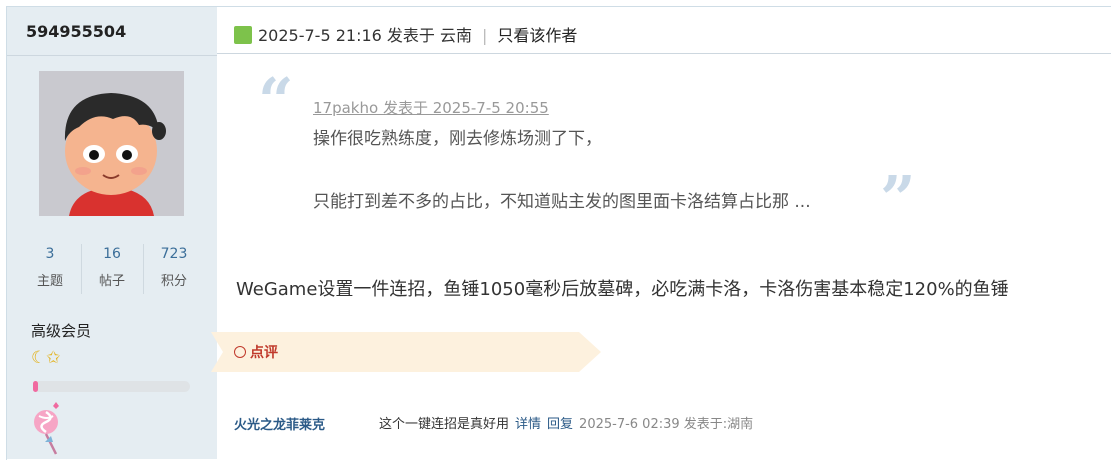 Image resolution: width=1111 pixels, height=460 pixels. Describe the element at coordinates (50, 254) in the screenshot. I see `stat-value: 3` at that location.